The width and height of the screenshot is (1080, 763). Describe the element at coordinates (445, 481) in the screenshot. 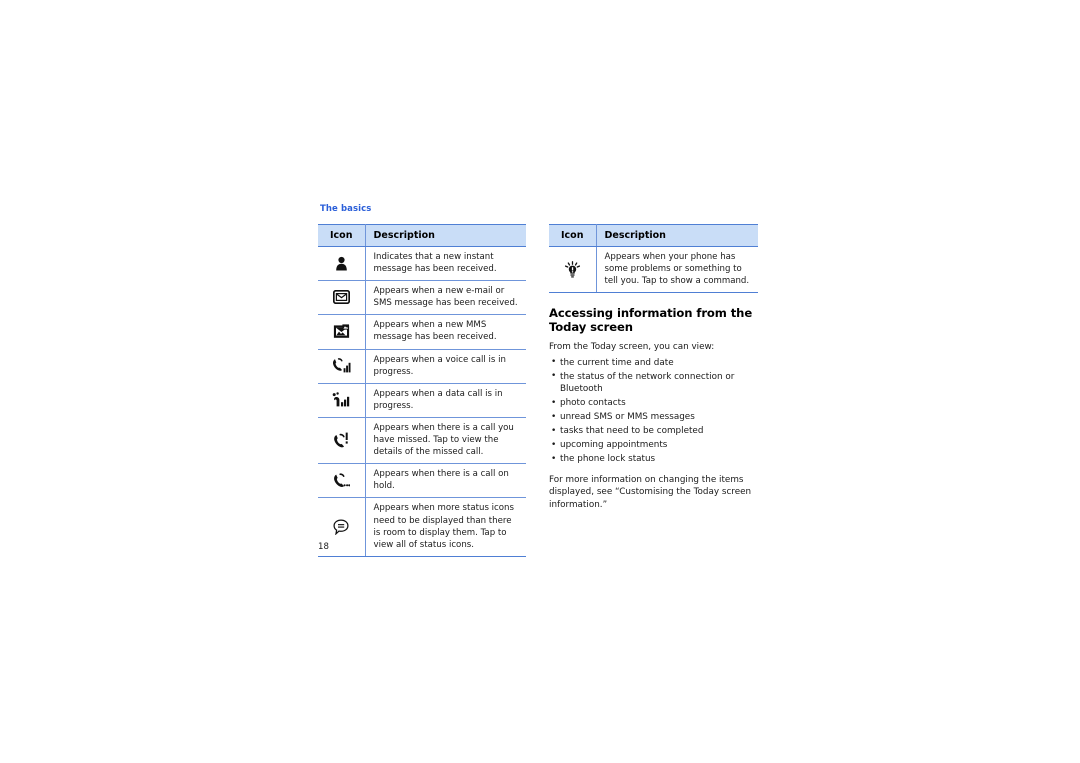

I see `description-cell: Appears when there is a call on hold.` at that location.